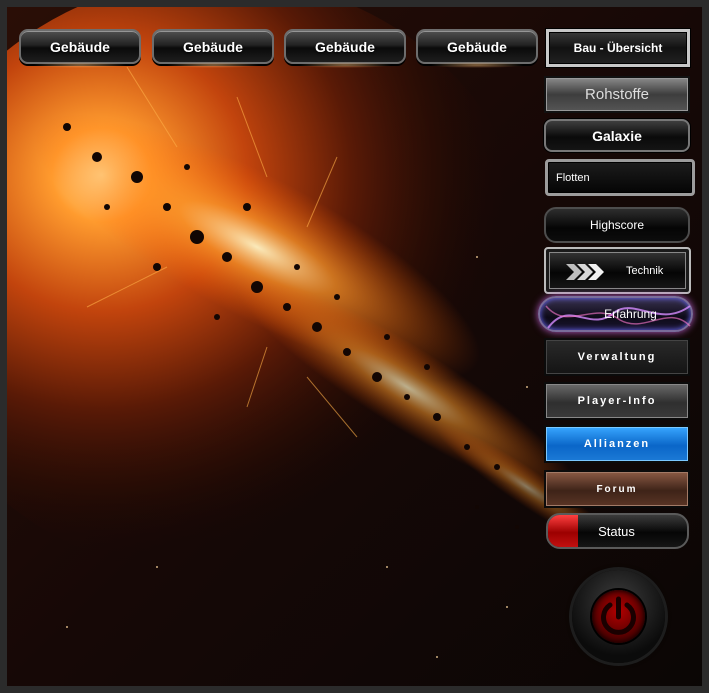 This screenshot has height=693, width=709. I want to click on power-button, so click(618, 616).